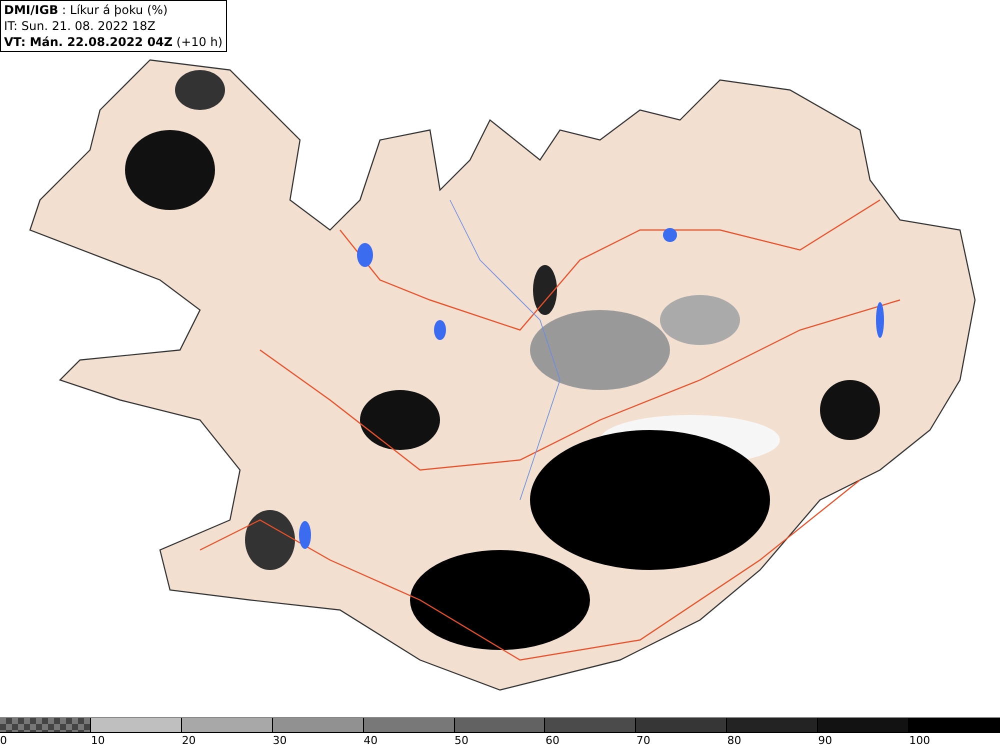 The height and width of the screenshot is (750, 1000). I want to click on legend-label: 70, so click(643, 740).